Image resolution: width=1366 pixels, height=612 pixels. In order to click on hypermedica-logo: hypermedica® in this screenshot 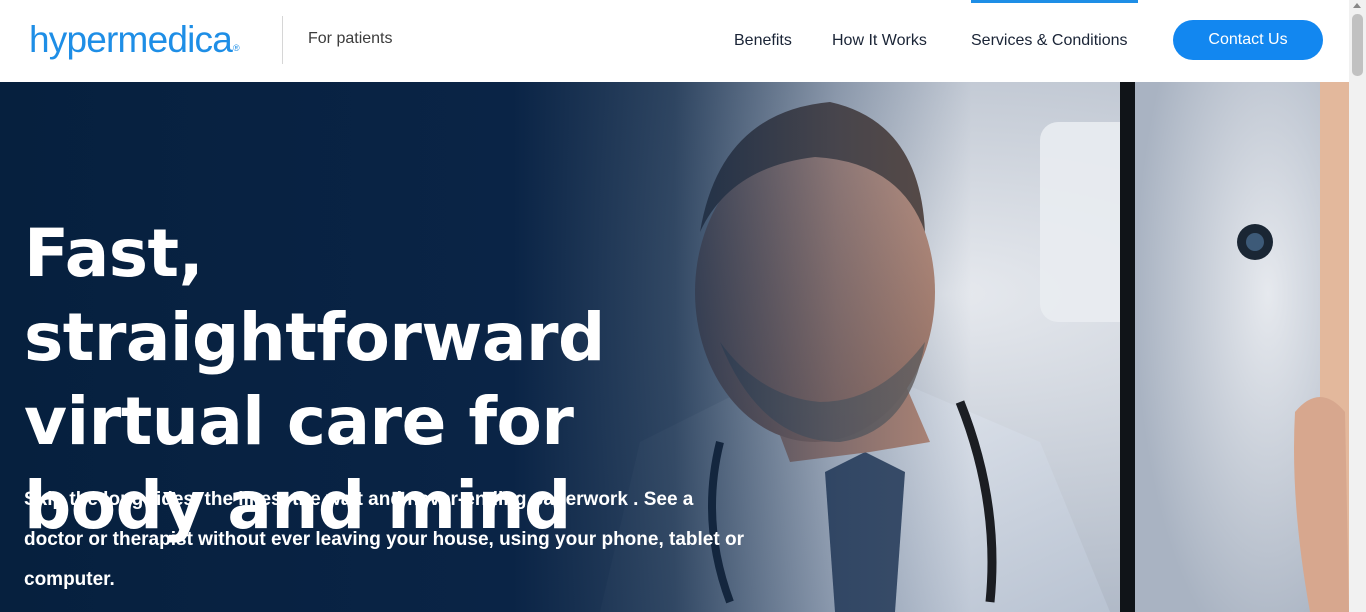, I will do `click(134, 40)`.